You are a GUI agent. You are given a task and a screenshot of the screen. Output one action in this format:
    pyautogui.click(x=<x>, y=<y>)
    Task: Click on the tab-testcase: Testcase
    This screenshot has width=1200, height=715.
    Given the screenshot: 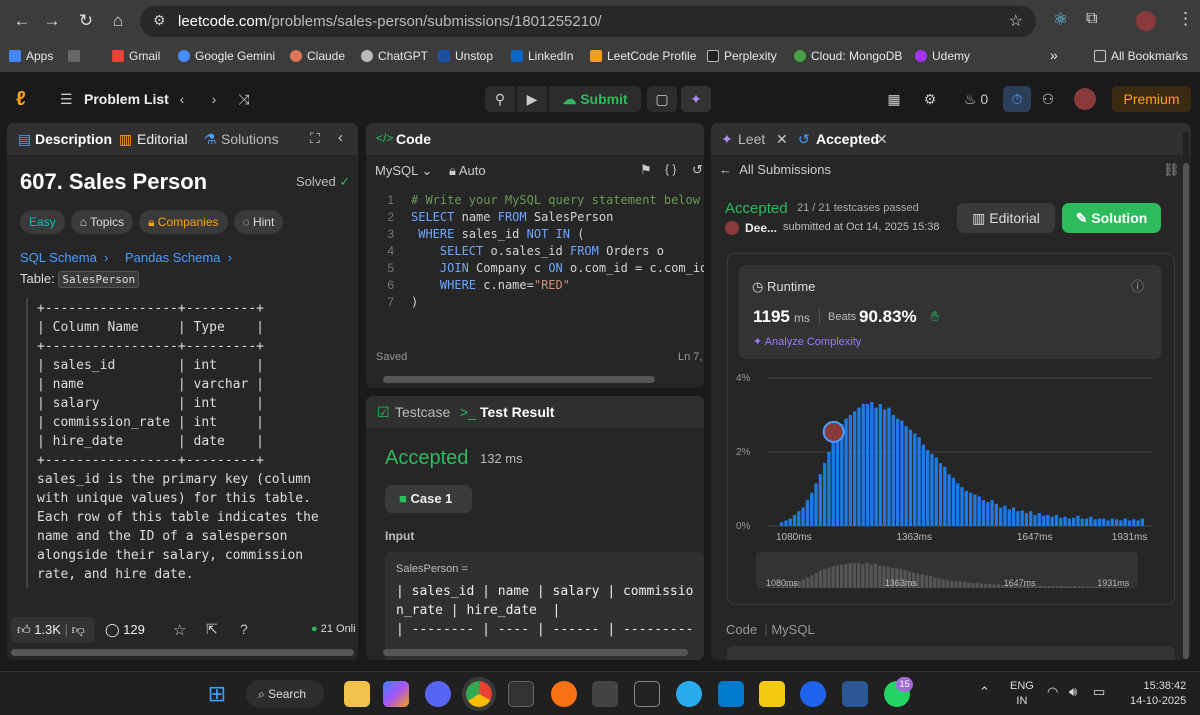 What is the action you would take?
    pyautogui.click(x=422, y=412)
    